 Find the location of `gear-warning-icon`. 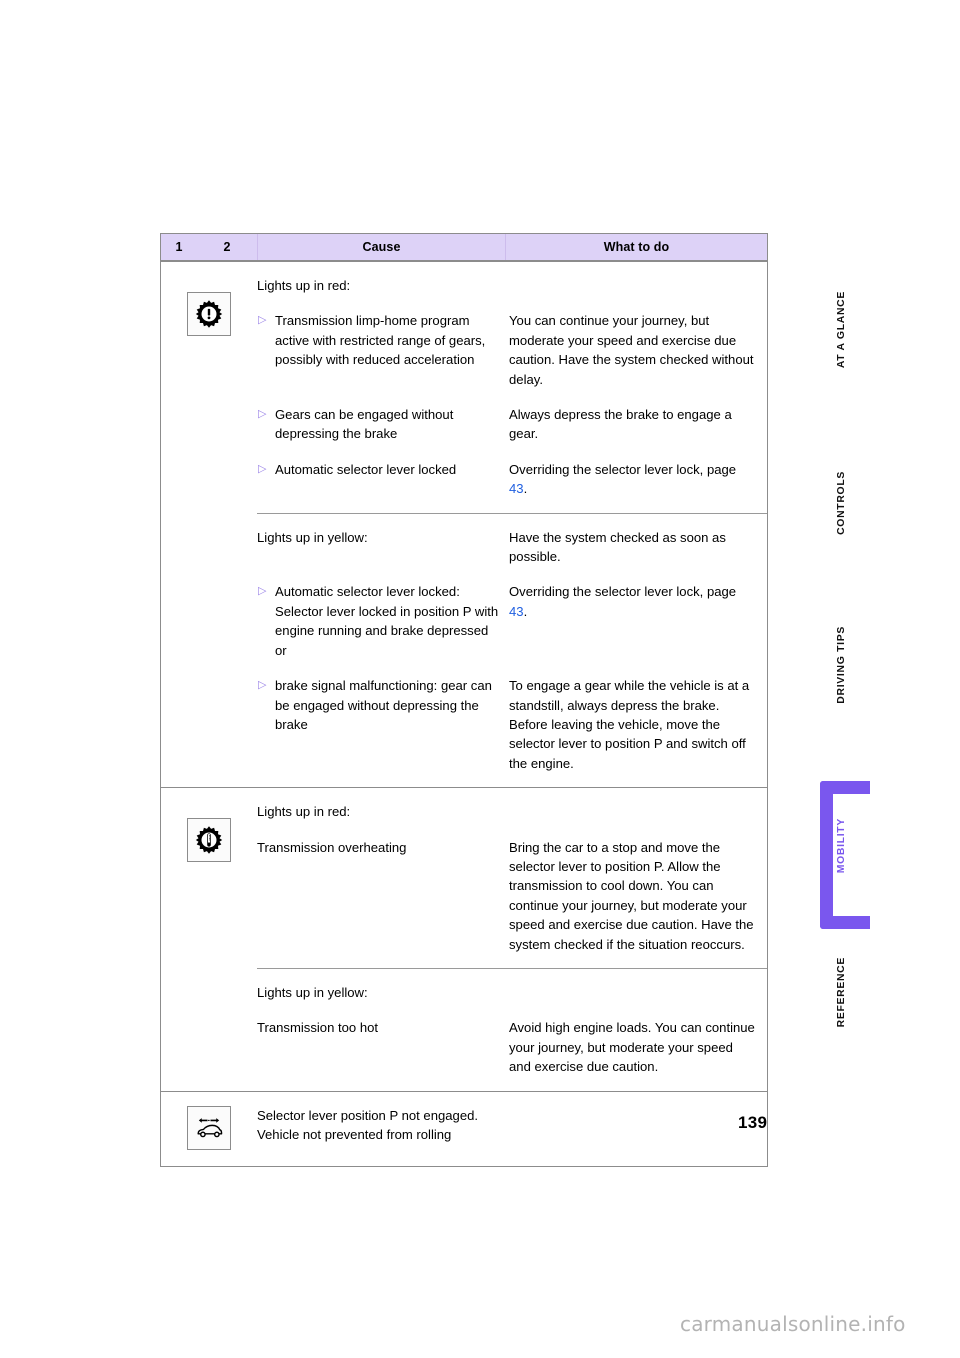

gear-warning-icon is located at coordinates (209, 314).